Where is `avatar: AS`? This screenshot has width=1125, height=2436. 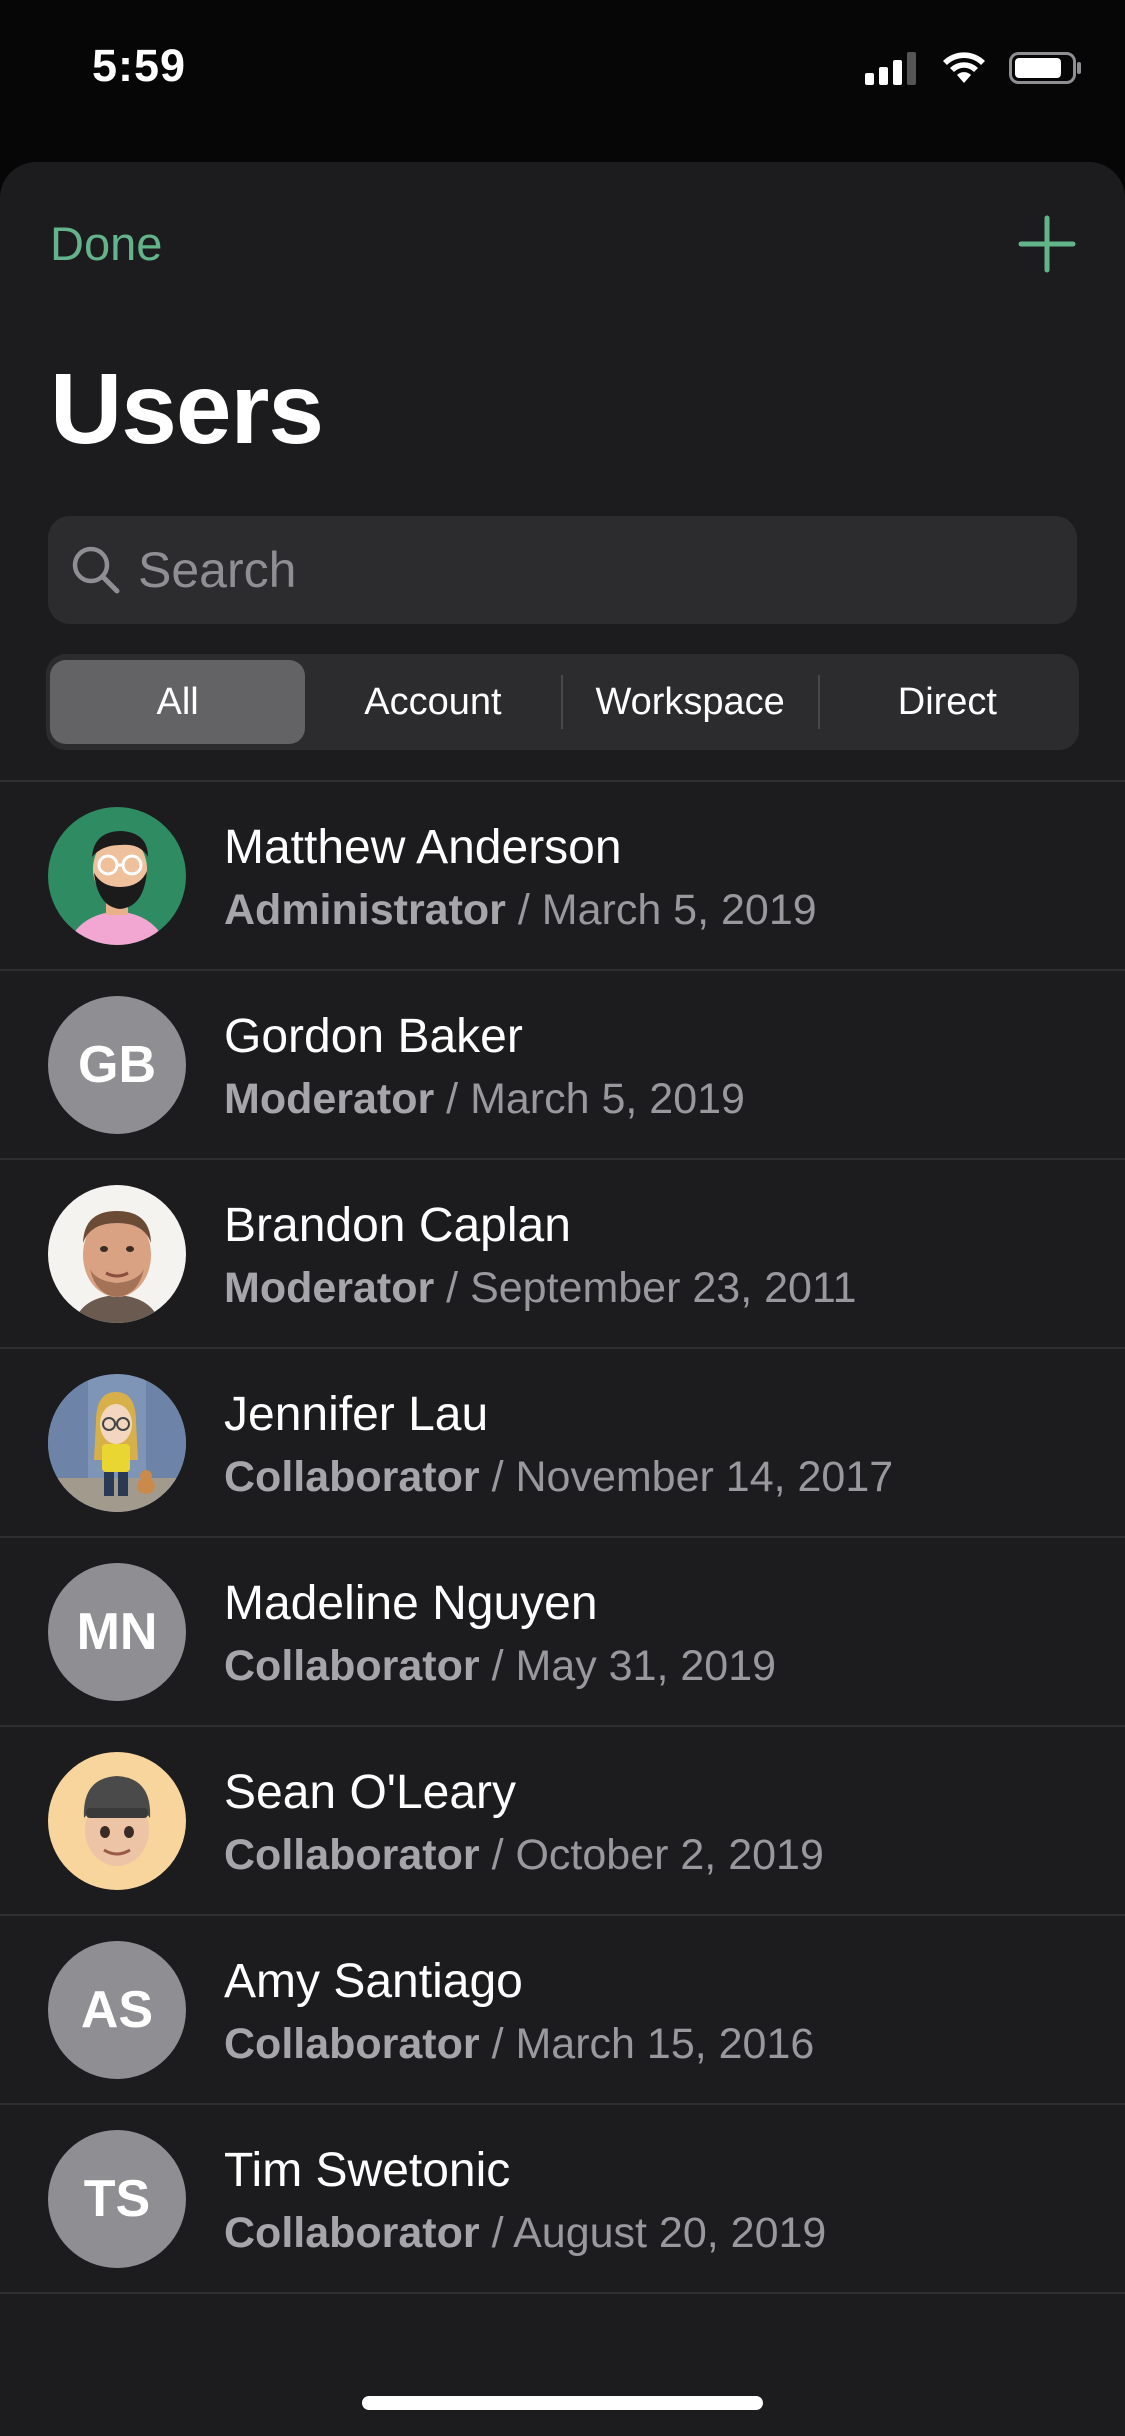 avatar: AS is located at coordinates (117, 2010).